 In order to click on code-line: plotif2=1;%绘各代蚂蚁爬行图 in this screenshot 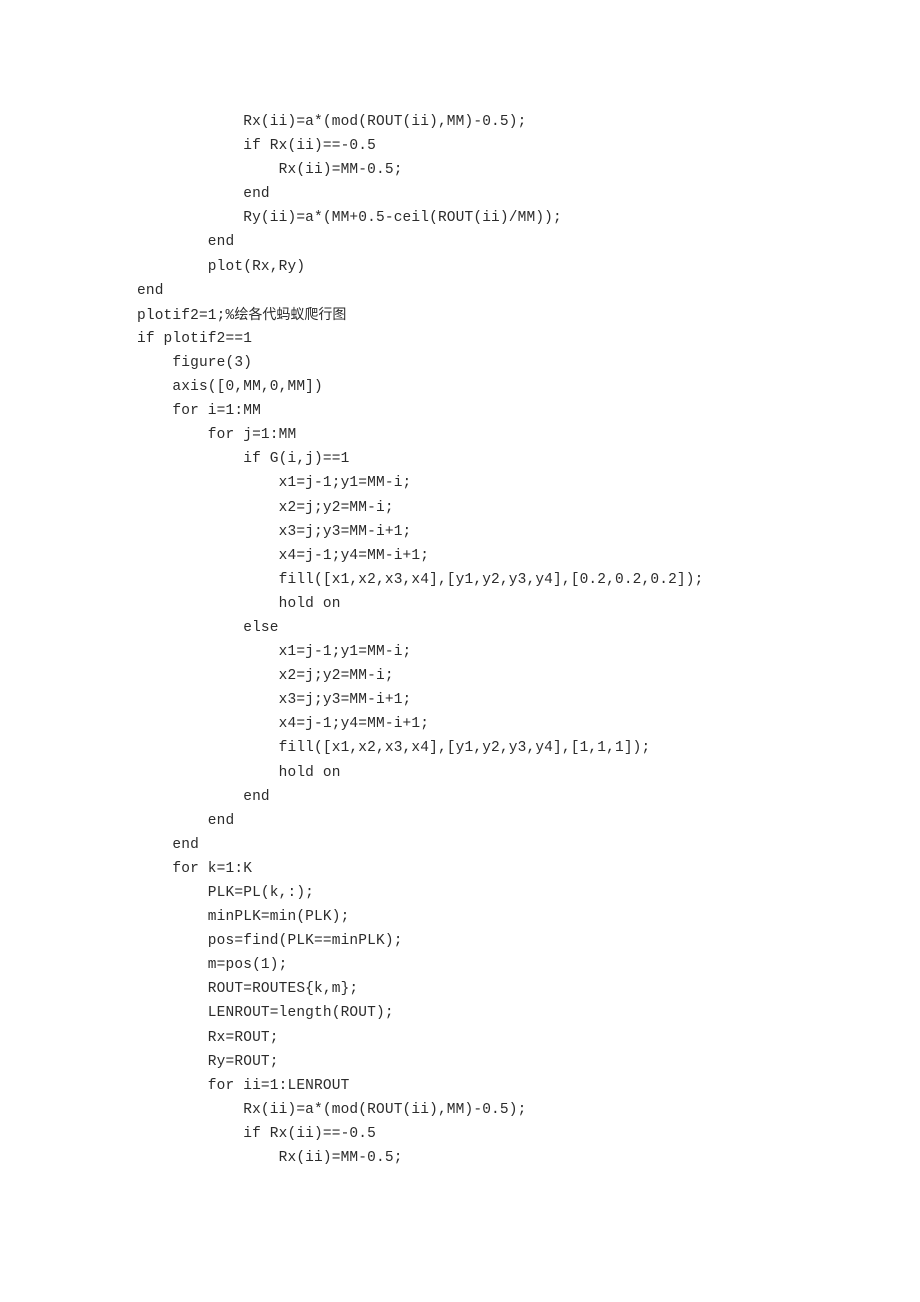, I will do `click(242, 315)`.